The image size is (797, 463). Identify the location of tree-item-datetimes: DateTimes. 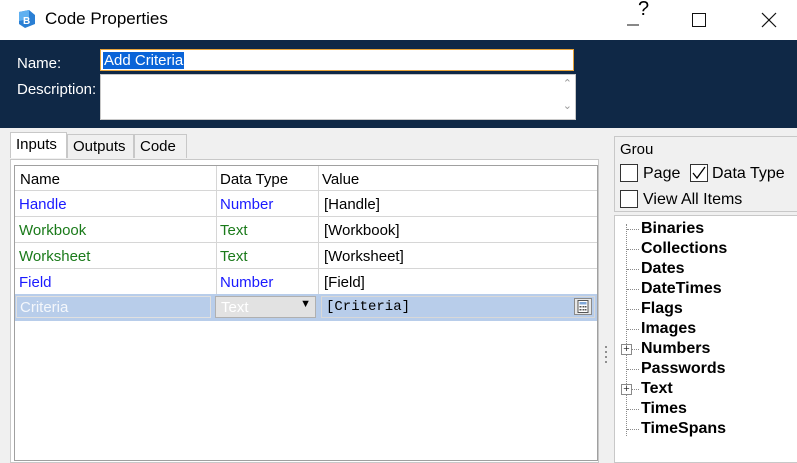
(681, 289).